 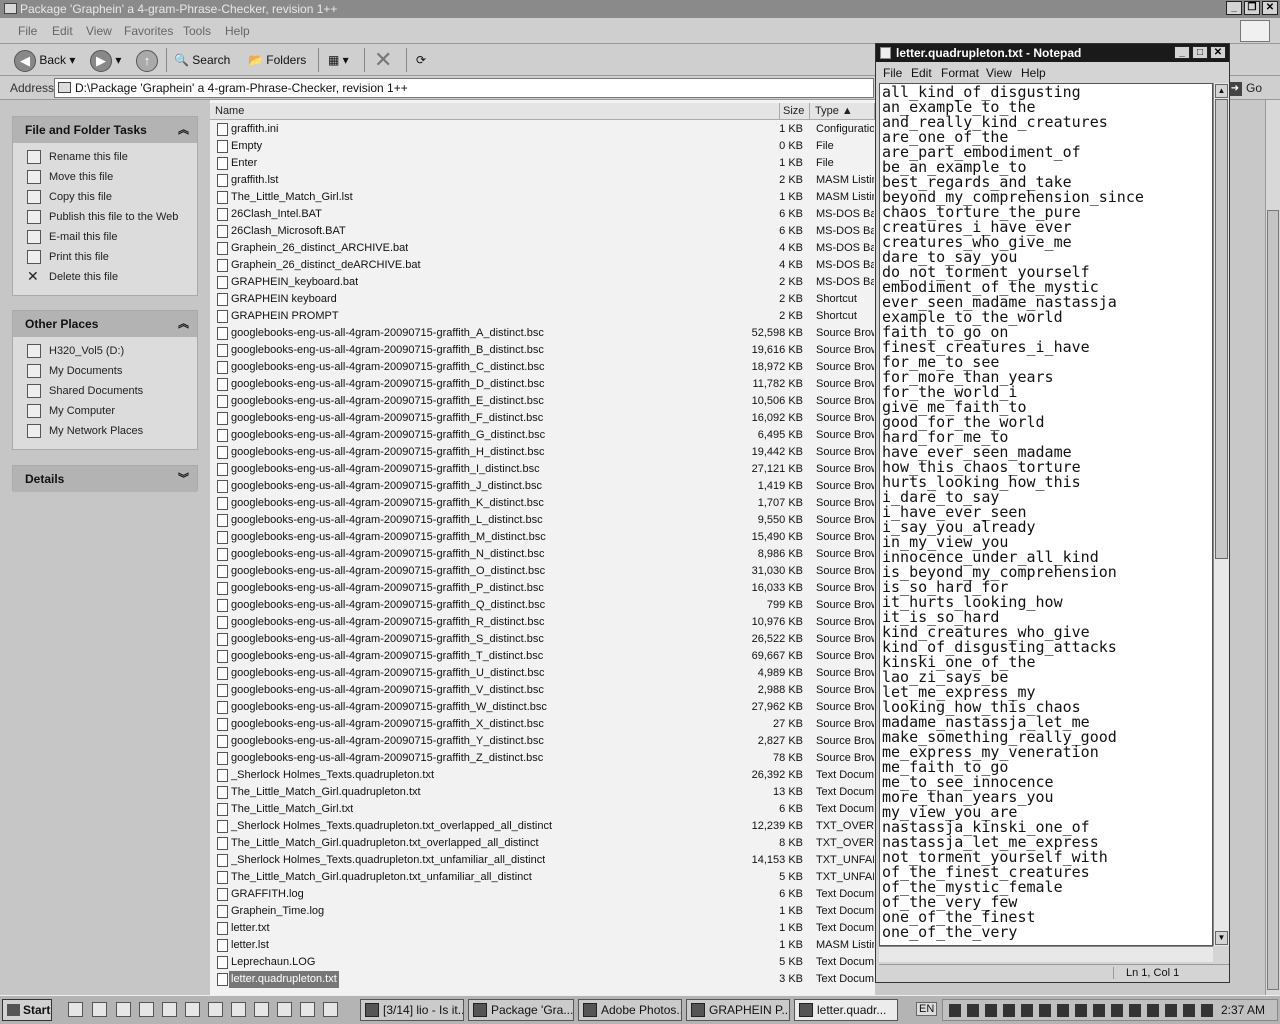 I want to click on language-indicator: EN, so click(x=927, y=1009).